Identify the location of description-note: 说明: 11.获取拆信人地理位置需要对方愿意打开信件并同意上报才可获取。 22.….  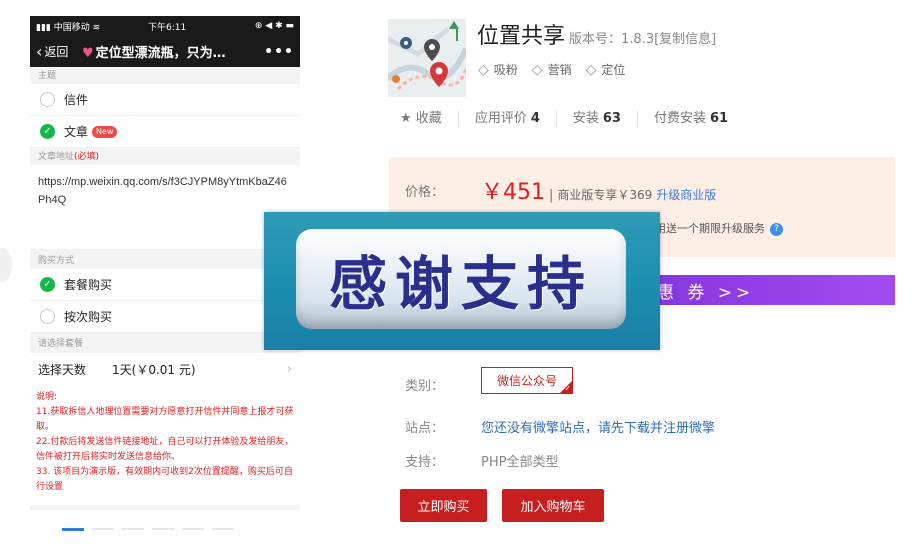
(165, 445).